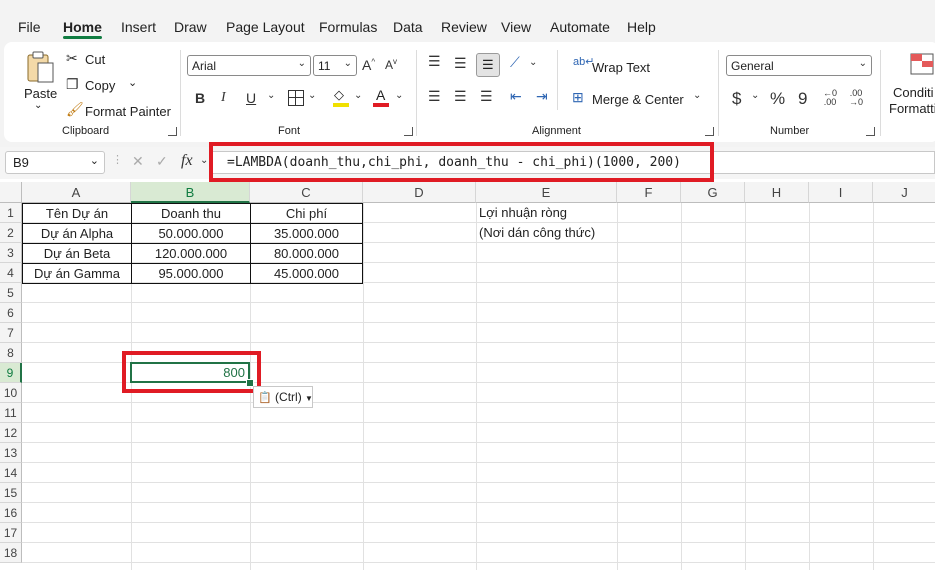  Describe the element at coordinates (434, 96) in the screenshot. I see `align-left-icon: ☰` at that location.